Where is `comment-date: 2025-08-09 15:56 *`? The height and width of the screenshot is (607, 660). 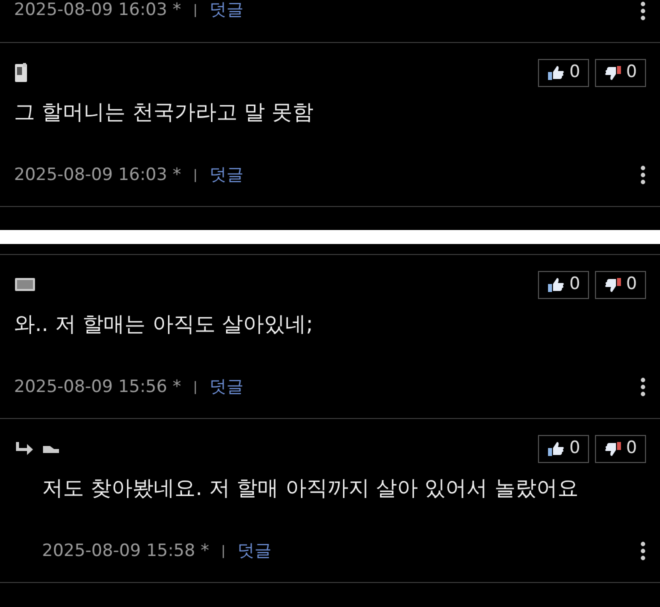 comment-date: 2025-08-09 15:56 * is located at coordinates (98, 387).